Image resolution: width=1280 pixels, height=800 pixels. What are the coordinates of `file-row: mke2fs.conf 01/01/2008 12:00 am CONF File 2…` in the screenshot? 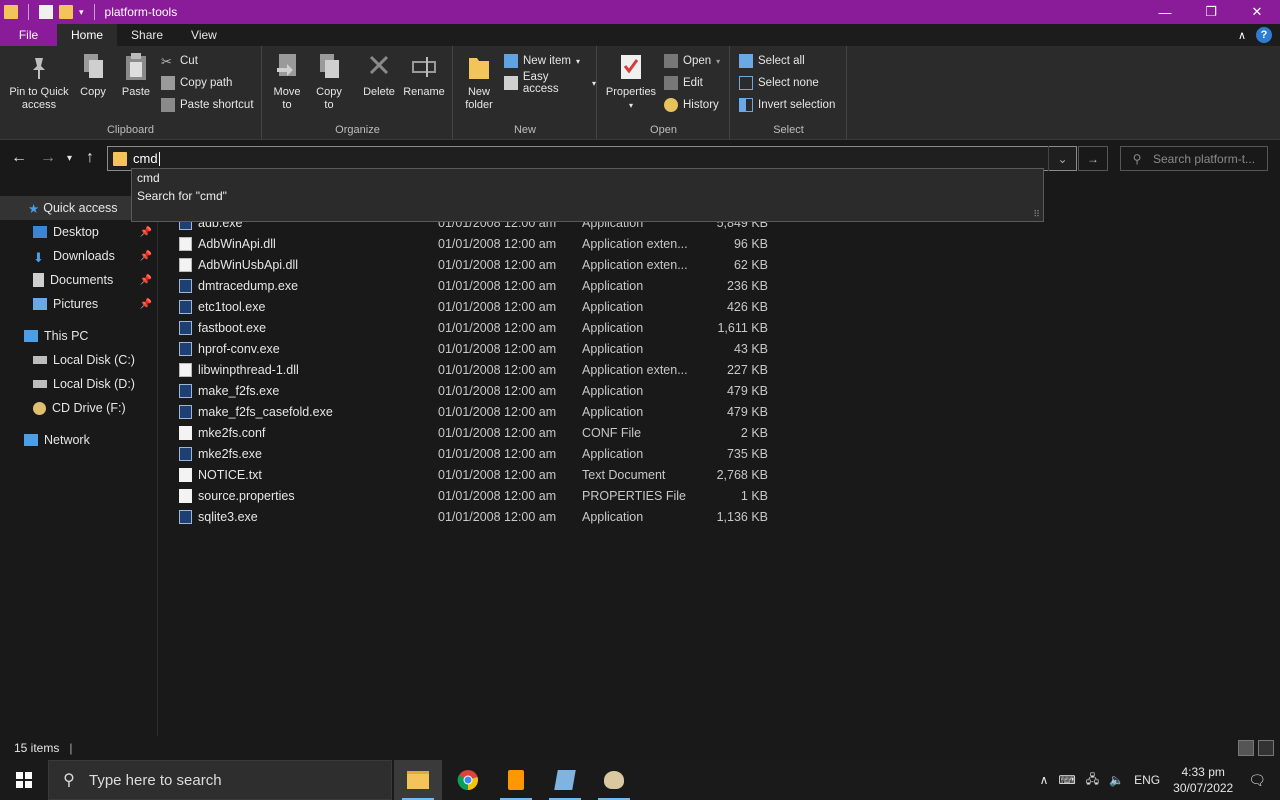 It's located at (469, 432).